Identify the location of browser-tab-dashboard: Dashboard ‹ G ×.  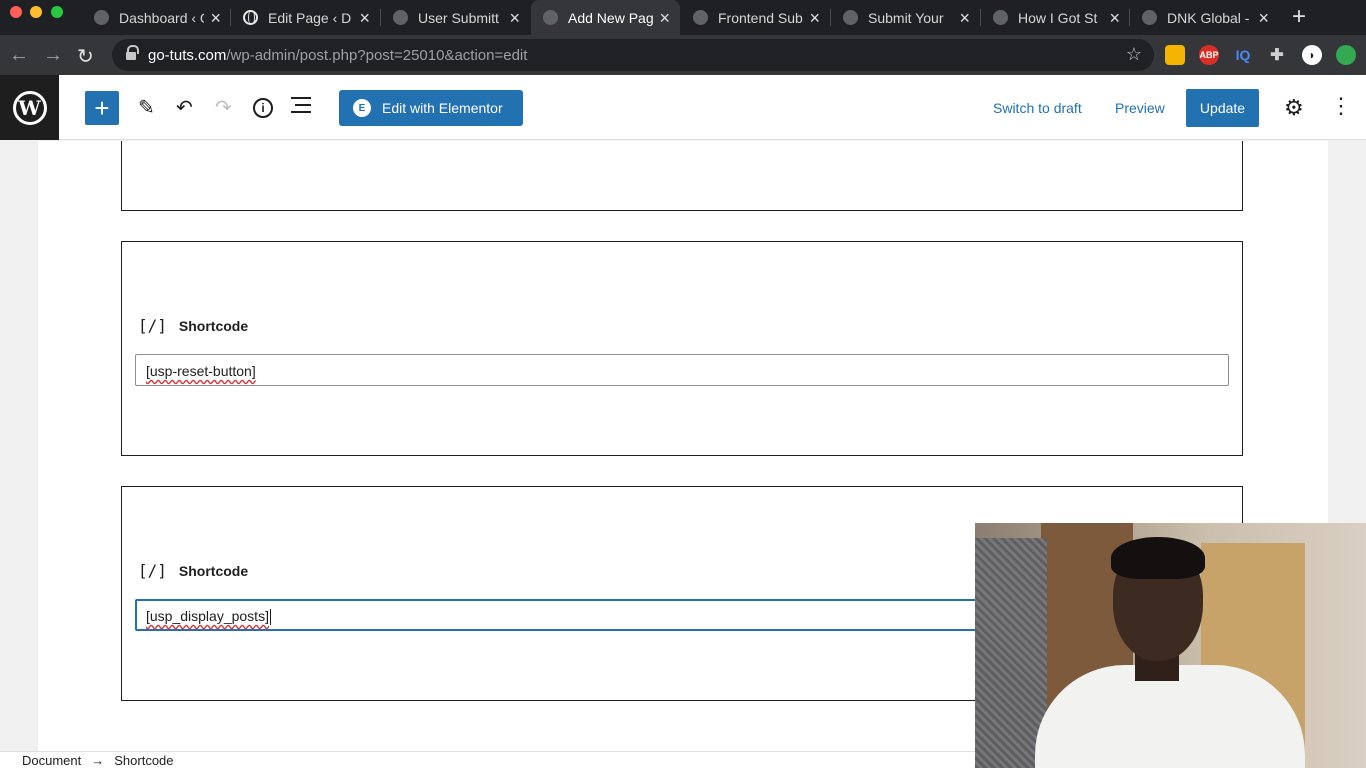
(156, 17).